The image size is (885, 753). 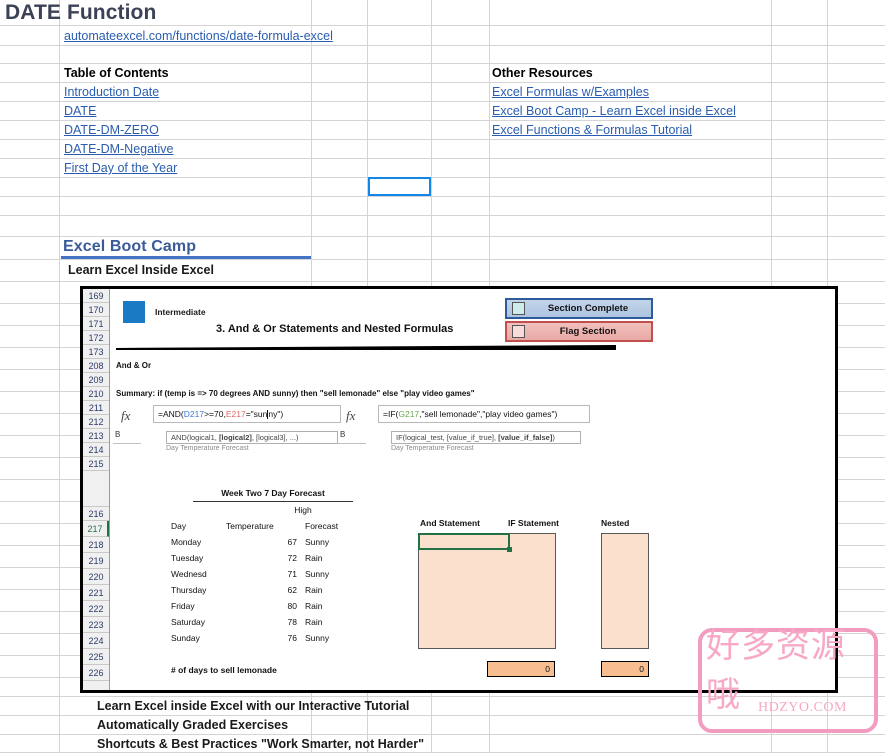 I want to click on row-header-219: 219, so click(x=96, y=561).